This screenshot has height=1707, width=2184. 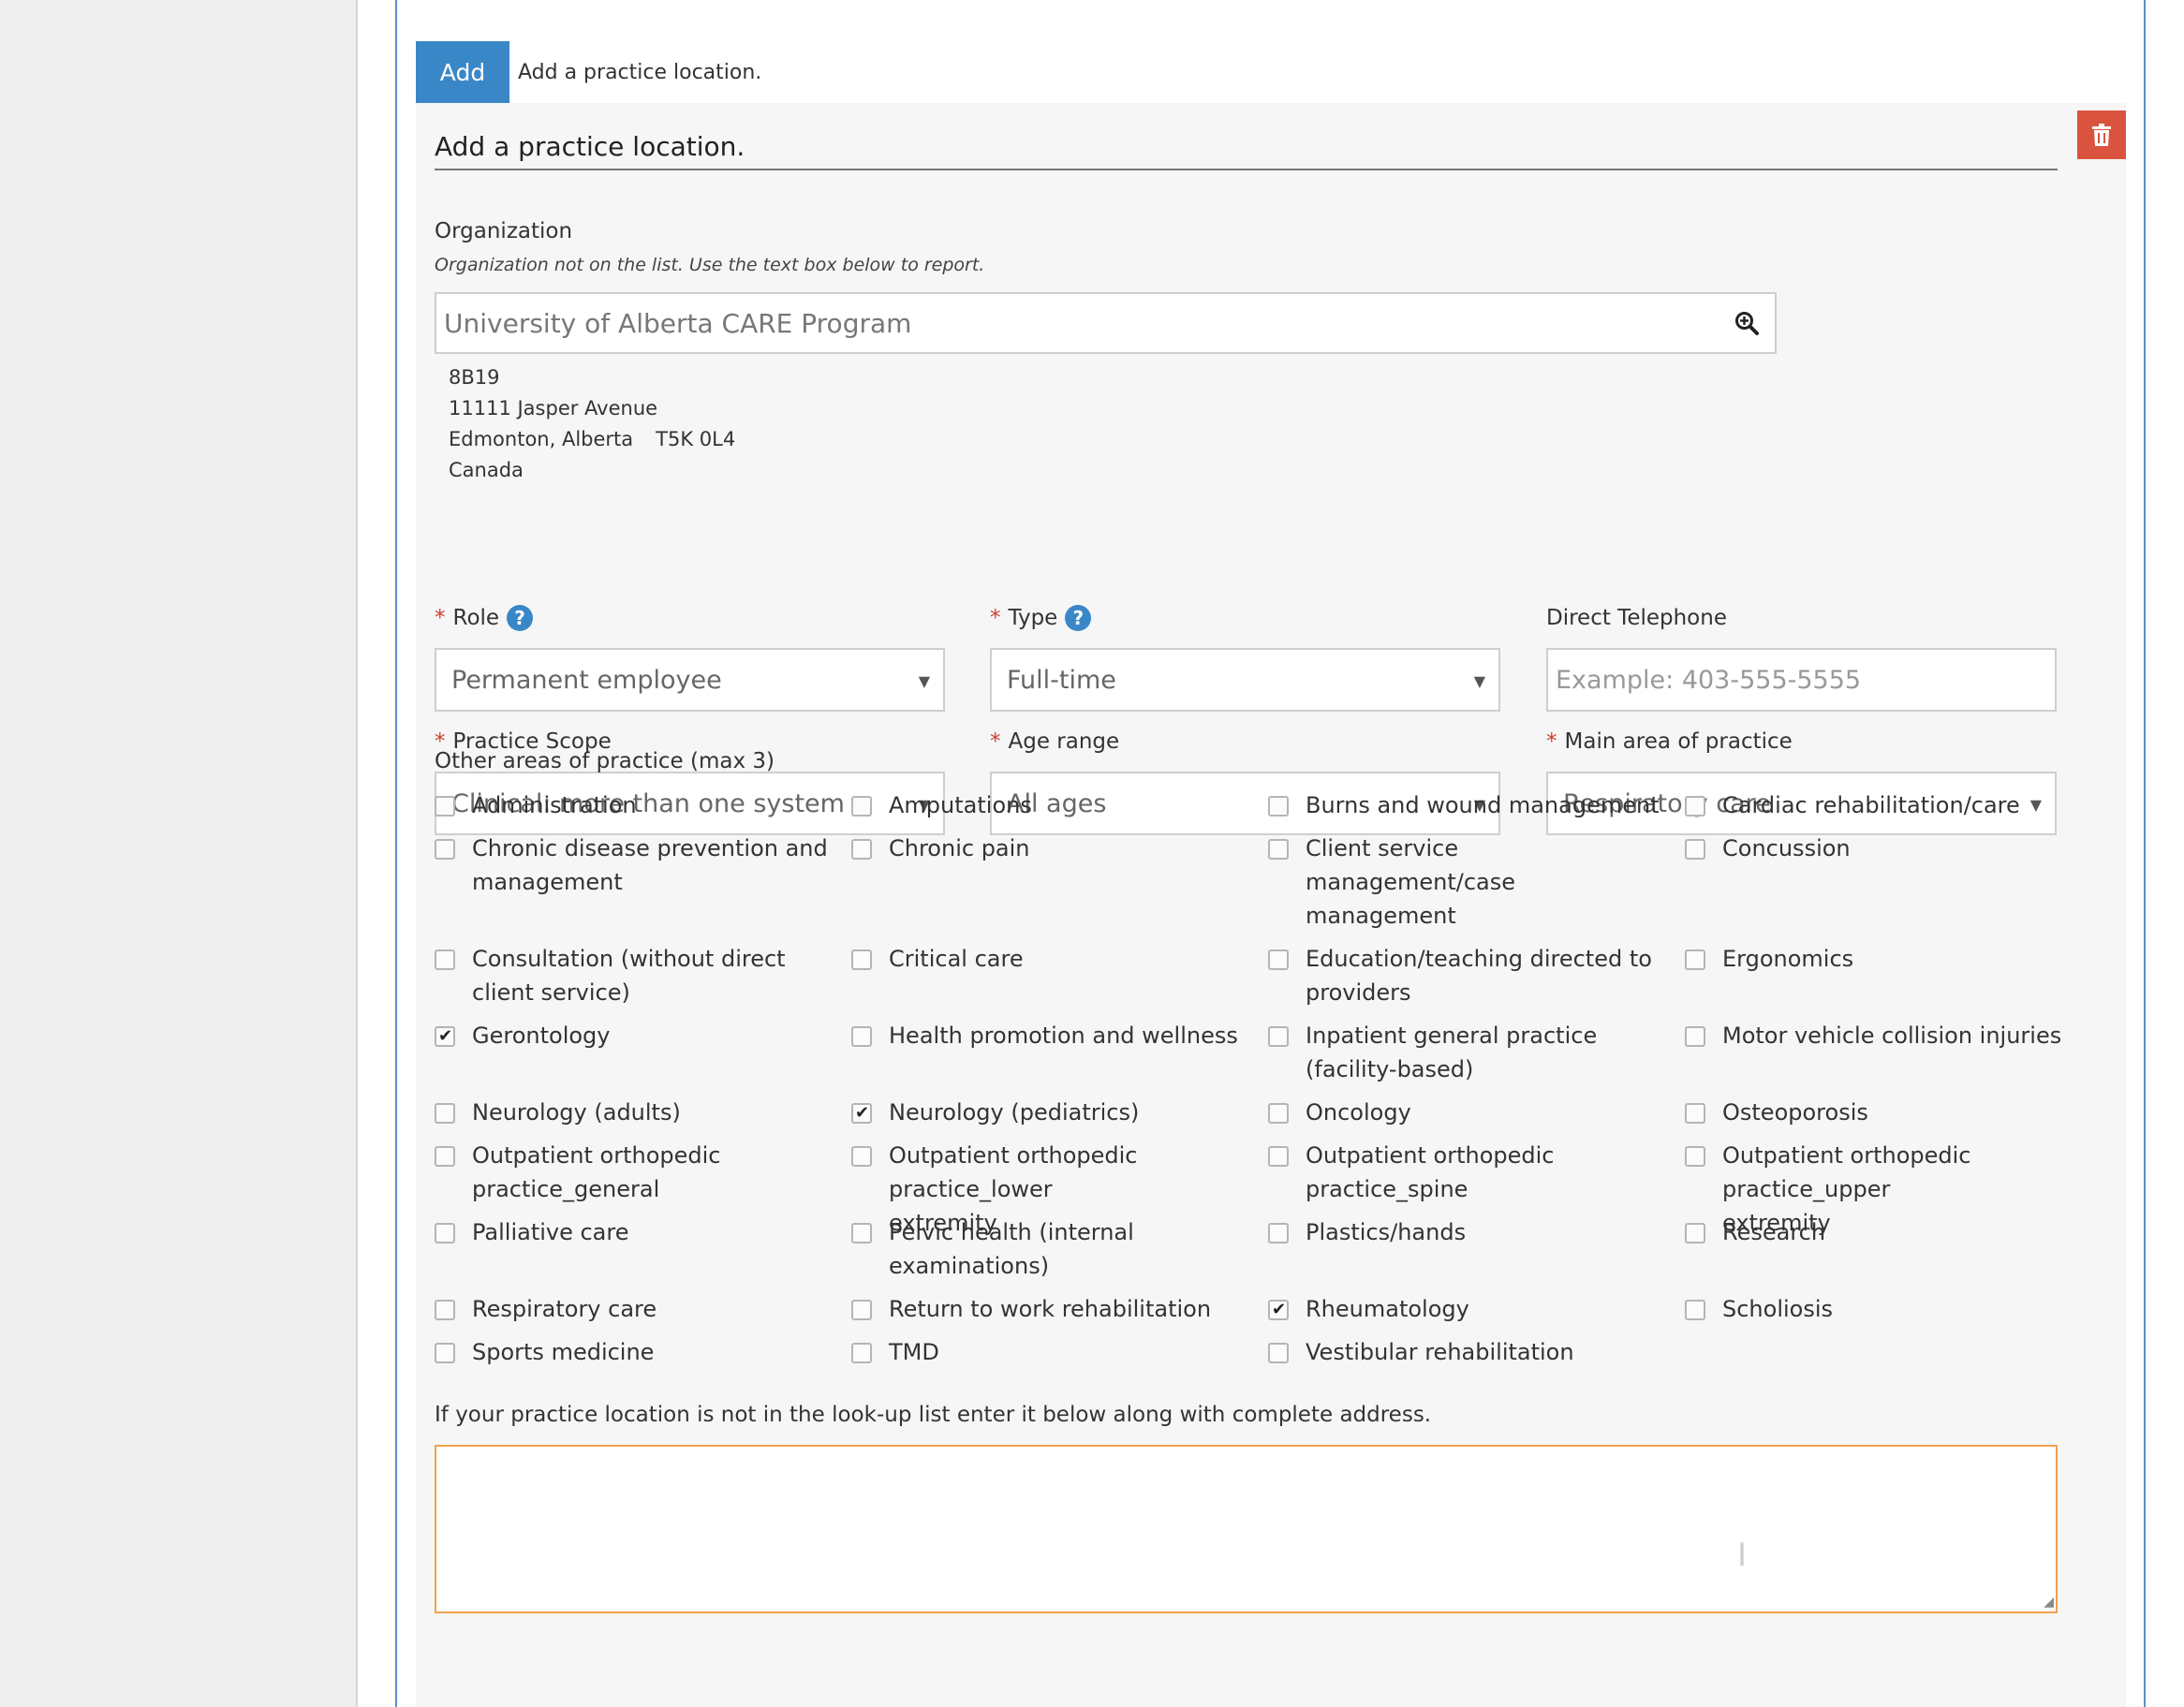 I want to click on checkbox-option: Motor vehicle collision injuries, so click(x=1891, y=1035).